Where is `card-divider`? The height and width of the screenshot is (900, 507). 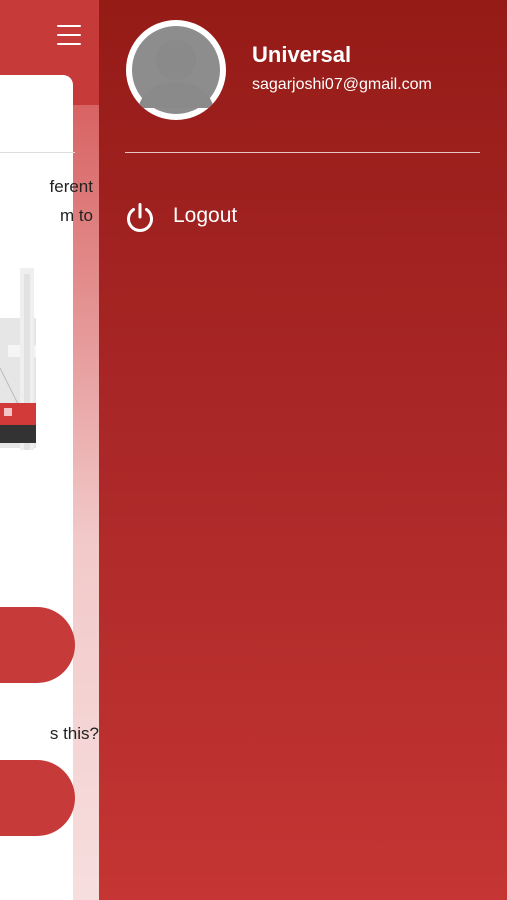
card-divider is located at coordinates (37, 152).